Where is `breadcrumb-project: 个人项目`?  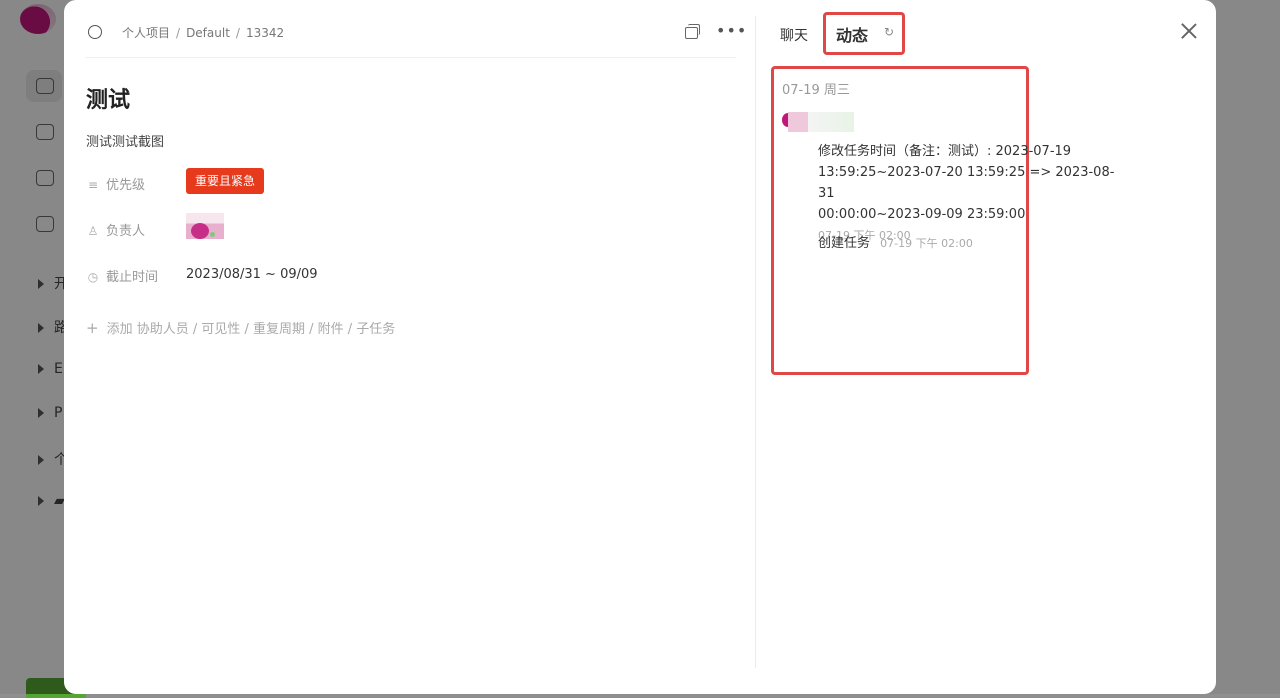 breadcrumb-project: 个人项目 is located at coordinates (146, 33).